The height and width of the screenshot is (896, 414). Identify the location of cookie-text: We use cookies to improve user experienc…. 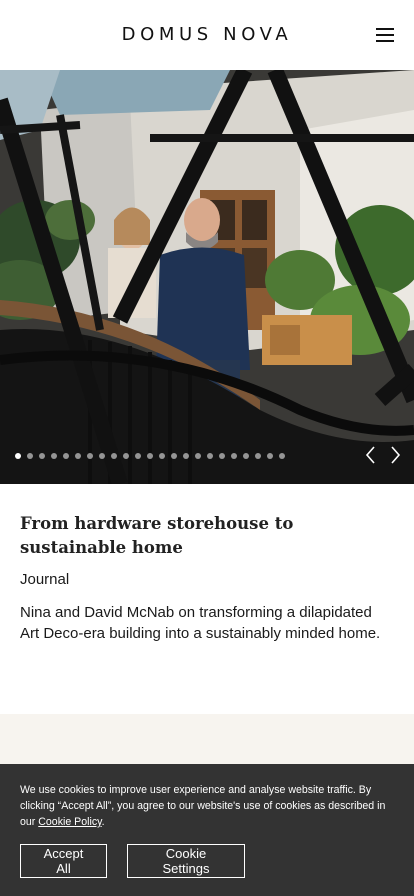
(207, 806).